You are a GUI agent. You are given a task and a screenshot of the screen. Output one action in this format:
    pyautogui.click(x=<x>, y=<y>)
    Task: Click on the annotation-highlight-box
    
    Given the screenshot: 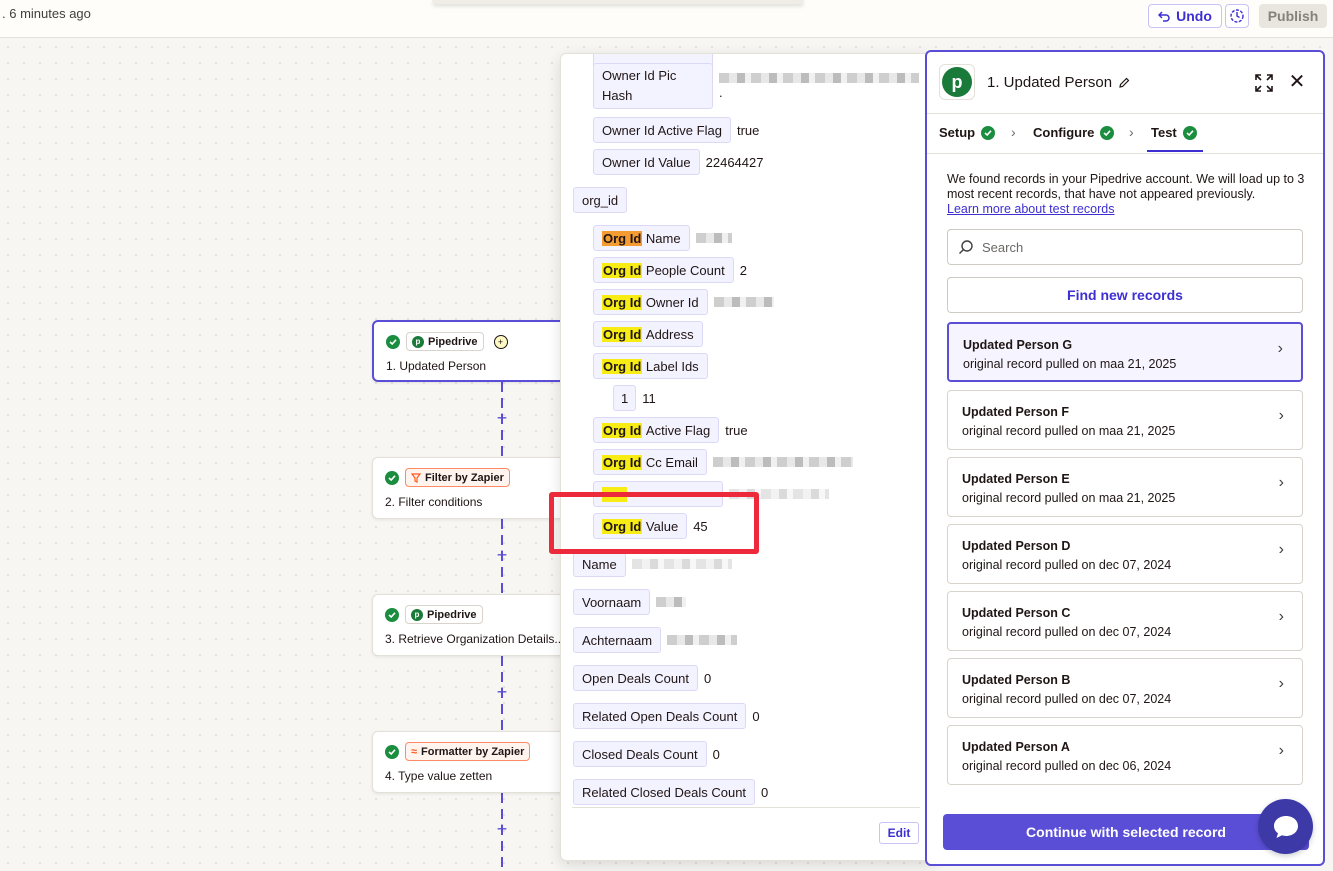 What is the action you would take?
    pyautogui.click(x=654, y=523)
    